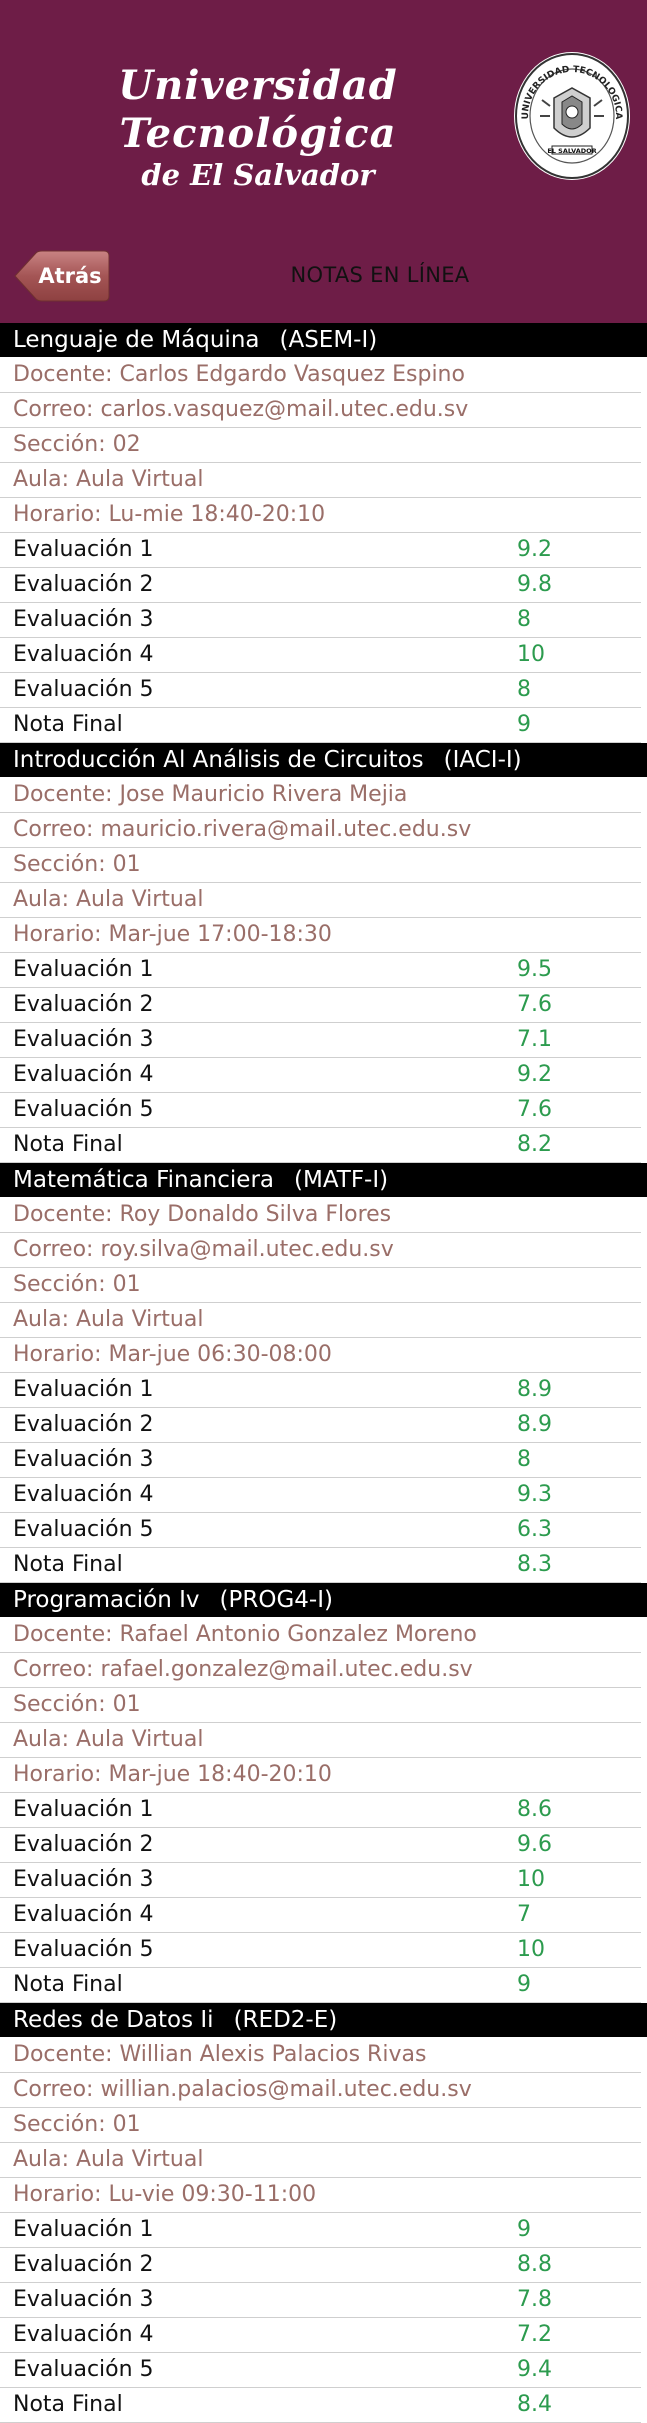 Image resolution: width=647 pixels, height=2423 pixels. What do you see at coordinates (524, 1984) in the screenshot?
I see `final-grade-value: 9` at bounding box center [524, 1984].